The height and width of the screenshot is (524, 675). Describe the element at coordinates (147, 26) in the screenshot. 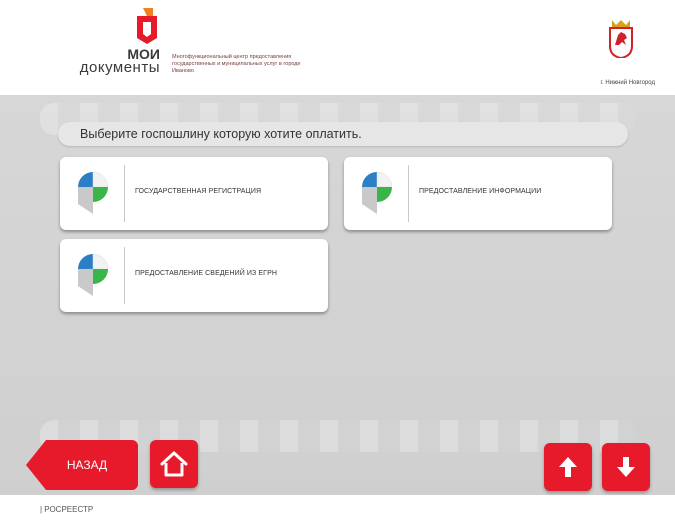

I see `moi-dokumenty-logo-icon` at that location.